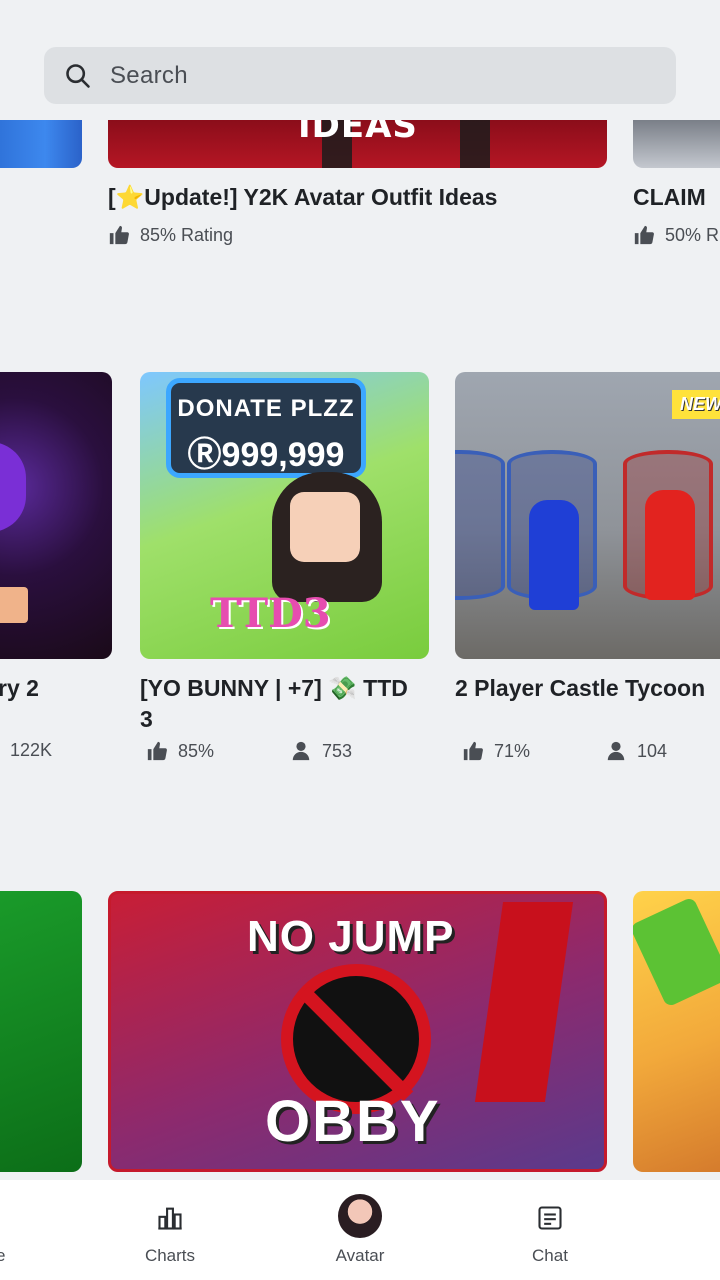 This screenshot has width=720, height=1280. I want to click on thumbnail-text: IDEAS, so click(358, 133).